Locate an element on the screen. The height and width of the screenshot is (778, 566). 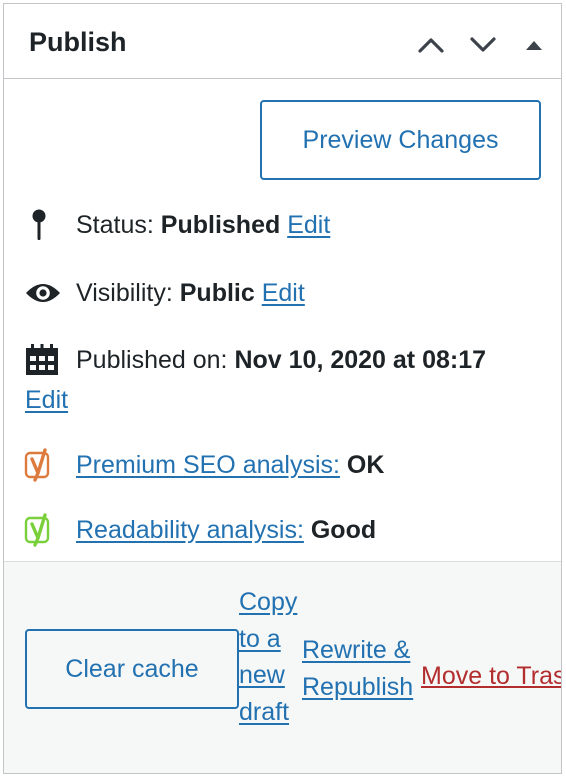
chevron-down-icon is located at coordinates (483, 44).